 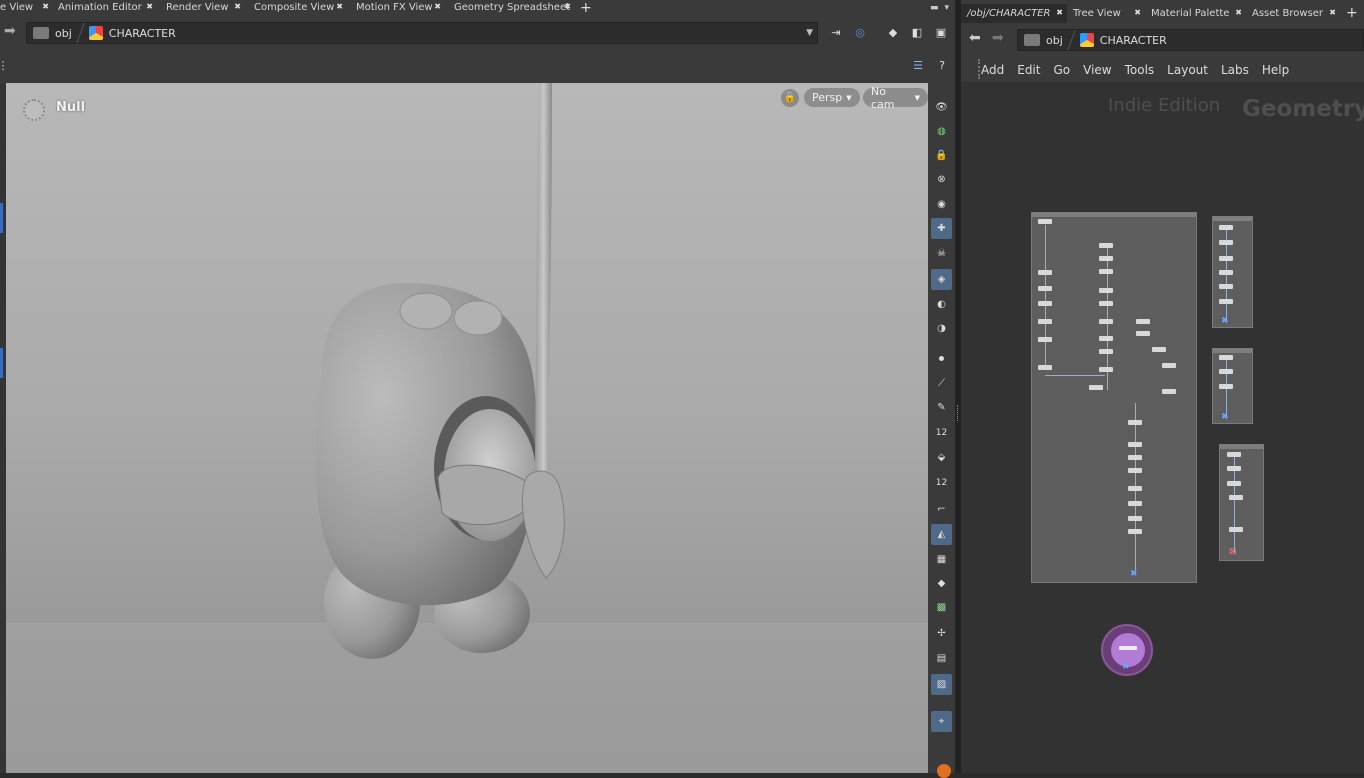 I want to click on tab-render-view: Render View ✖, so click(x=200, y=7).